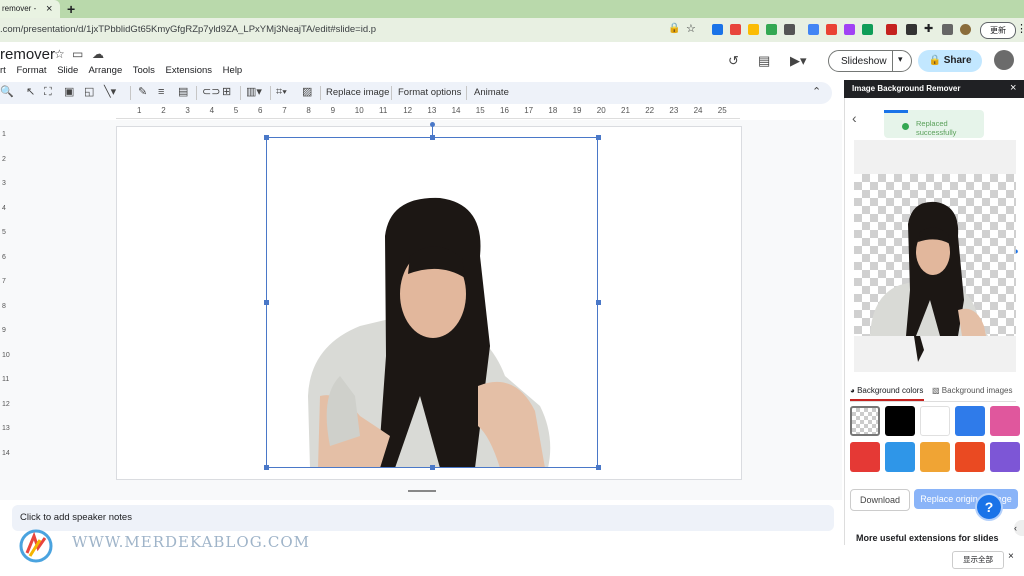 The width and height of the screenshot is (1024, 576). Describe the element at coordinates (422, 491) in the screenshot. I see `notes-resize-handle` at that location.